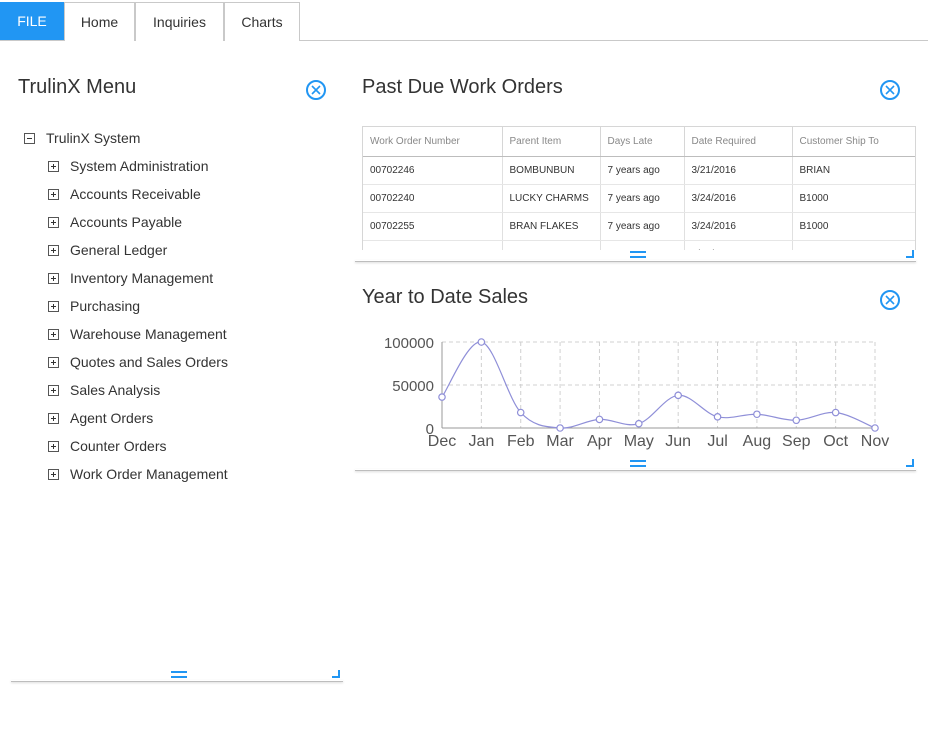 This screenshot has height=730, width=928. I want to click on tree-item-label: Work Order Management, so click(149, 474).